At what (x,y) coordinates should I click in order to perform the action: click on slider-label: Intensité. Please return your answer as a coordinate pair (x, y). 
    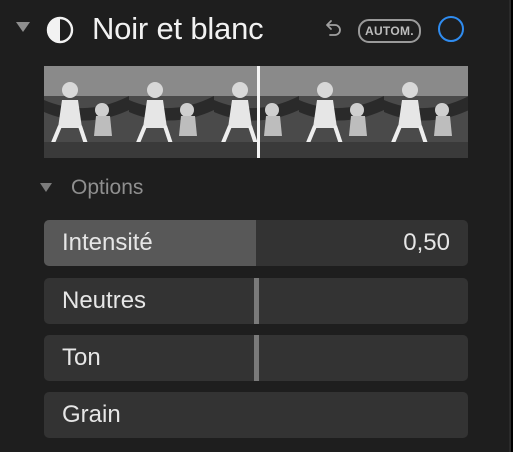
    Looking at the image, I should click on (107, 242).